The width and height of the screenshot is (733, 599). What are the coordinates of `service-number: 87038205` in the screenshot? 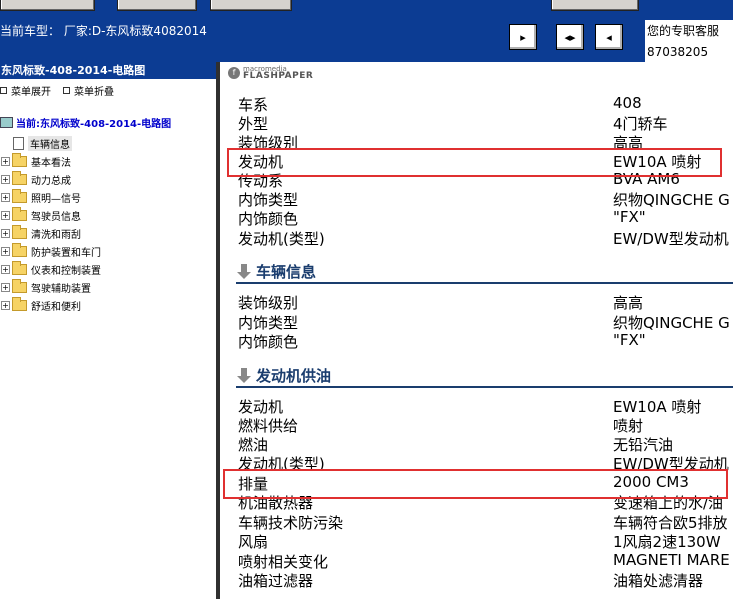 It's located at (678, 52).